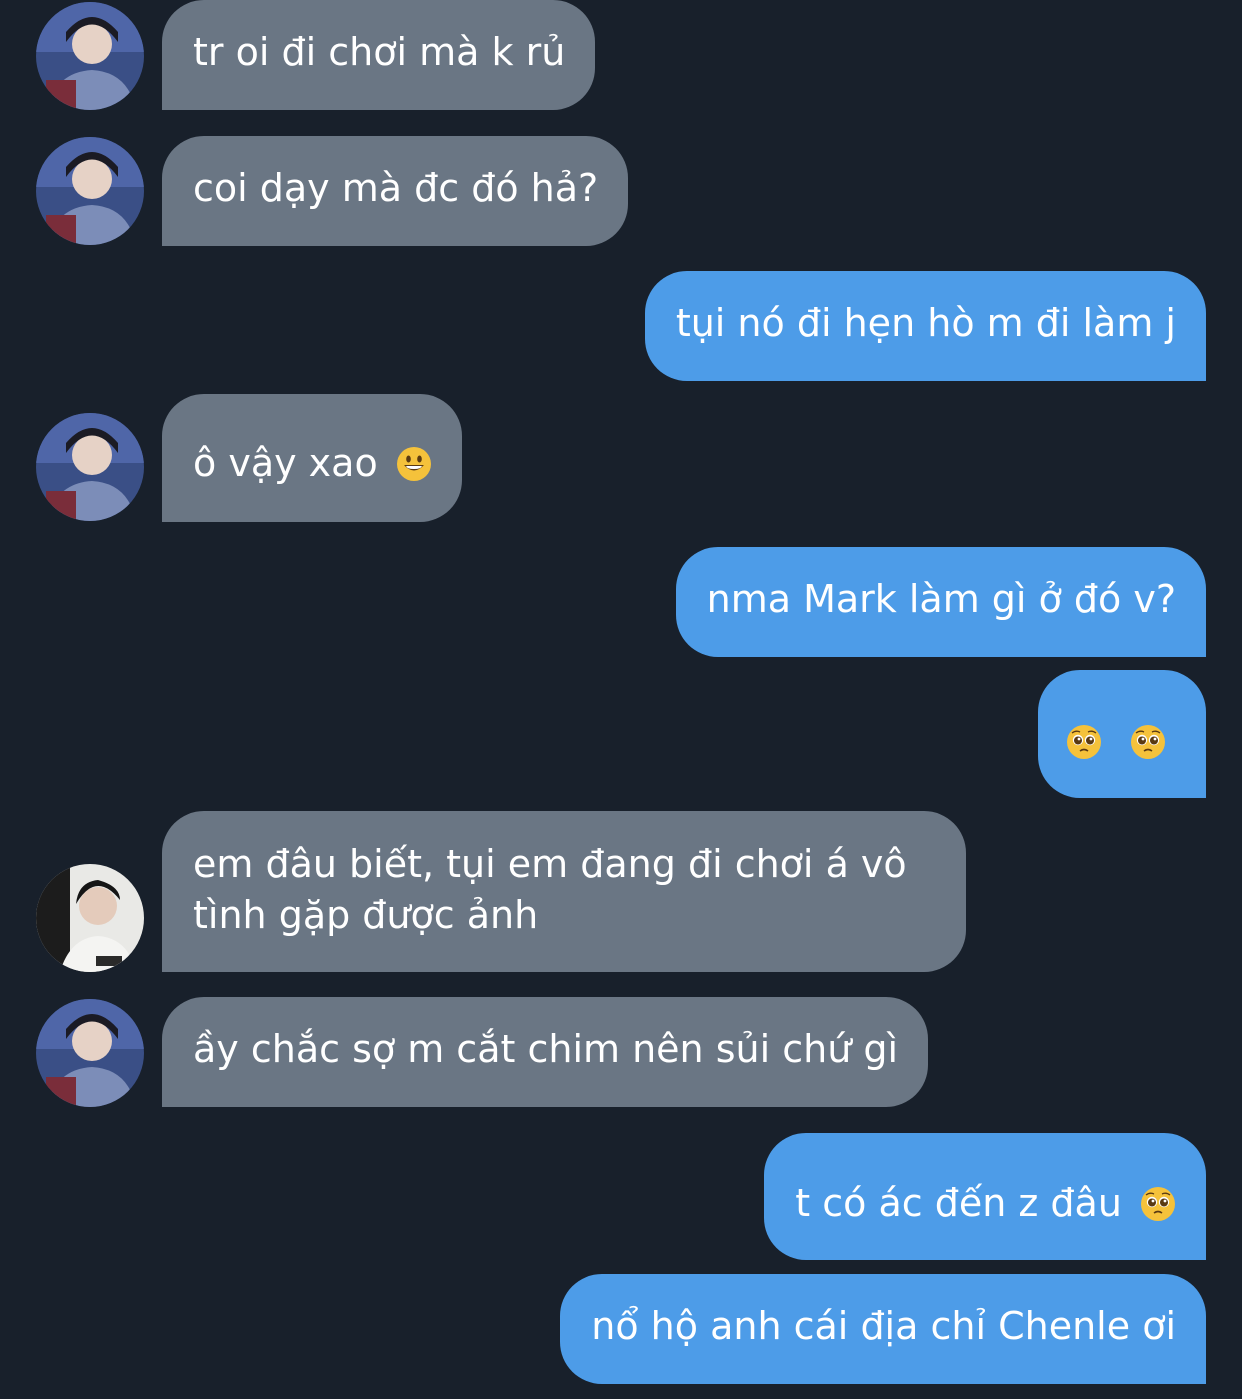 The width and height of the screenshot is (1242, 1399). I want to click on grinning-face-emoji, so click(414, 464).